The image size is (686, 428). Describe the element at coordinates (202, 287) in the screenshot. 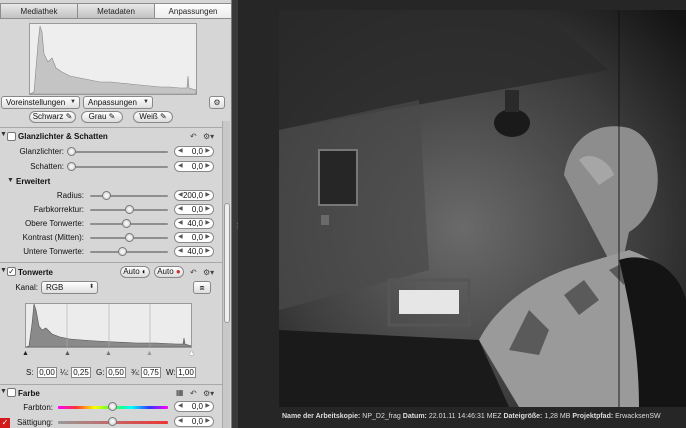

I see `levels-quarter-tones-button: ⧈` at that location.